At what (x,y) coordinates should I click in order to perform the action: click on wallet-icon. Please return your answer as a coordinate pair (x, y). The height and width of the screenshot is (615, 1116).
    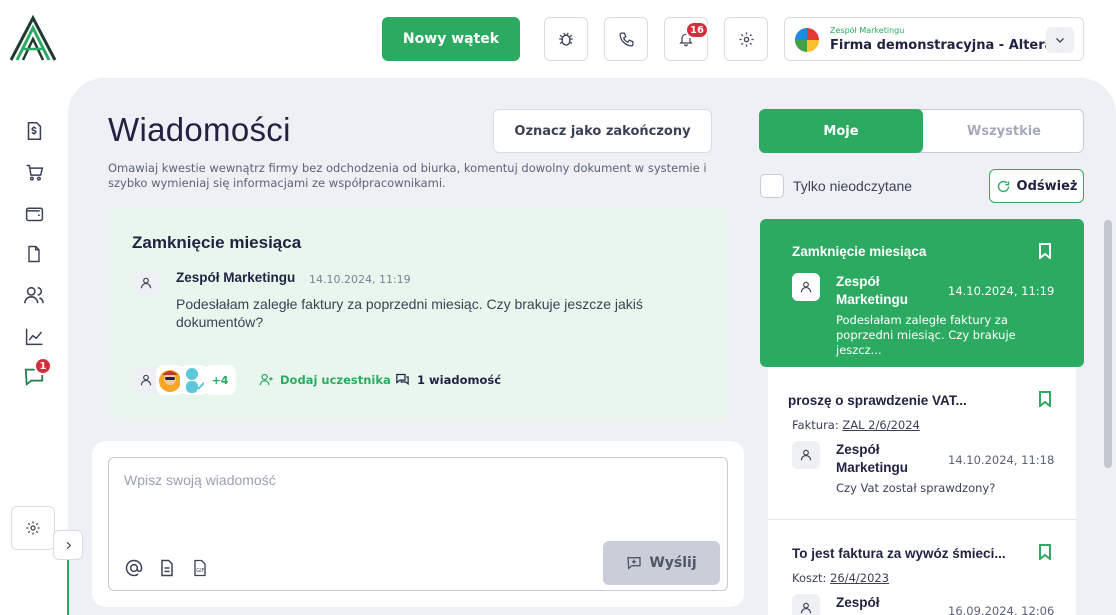
    Looking at the image, I should click on (34, 214).